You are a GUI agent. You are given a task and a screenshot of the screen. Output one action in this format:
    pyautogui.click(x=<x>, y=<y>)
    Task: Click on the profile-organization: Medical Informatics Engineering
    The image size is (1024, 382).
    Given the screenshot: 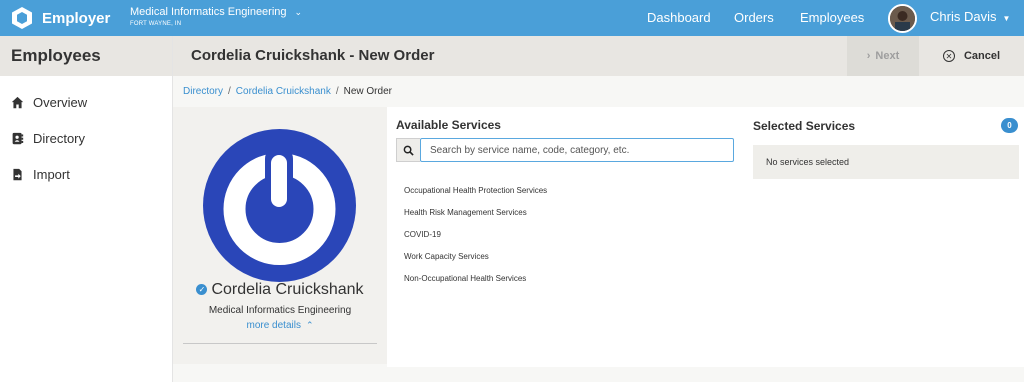 What is the action you would take?
    pyautogui.click(x=280, y=310)
    